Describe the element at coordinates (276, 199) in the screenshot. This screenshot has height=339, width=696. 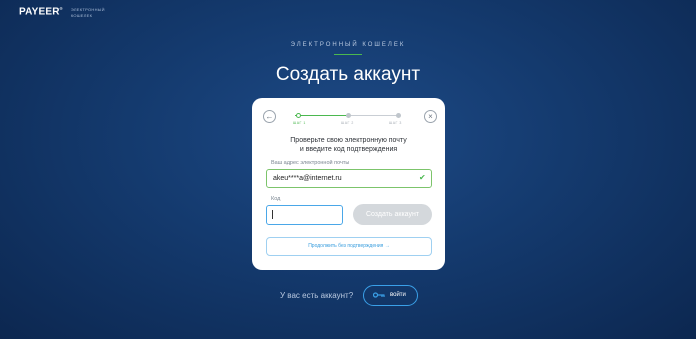
I see `code-label: Код` at that location.